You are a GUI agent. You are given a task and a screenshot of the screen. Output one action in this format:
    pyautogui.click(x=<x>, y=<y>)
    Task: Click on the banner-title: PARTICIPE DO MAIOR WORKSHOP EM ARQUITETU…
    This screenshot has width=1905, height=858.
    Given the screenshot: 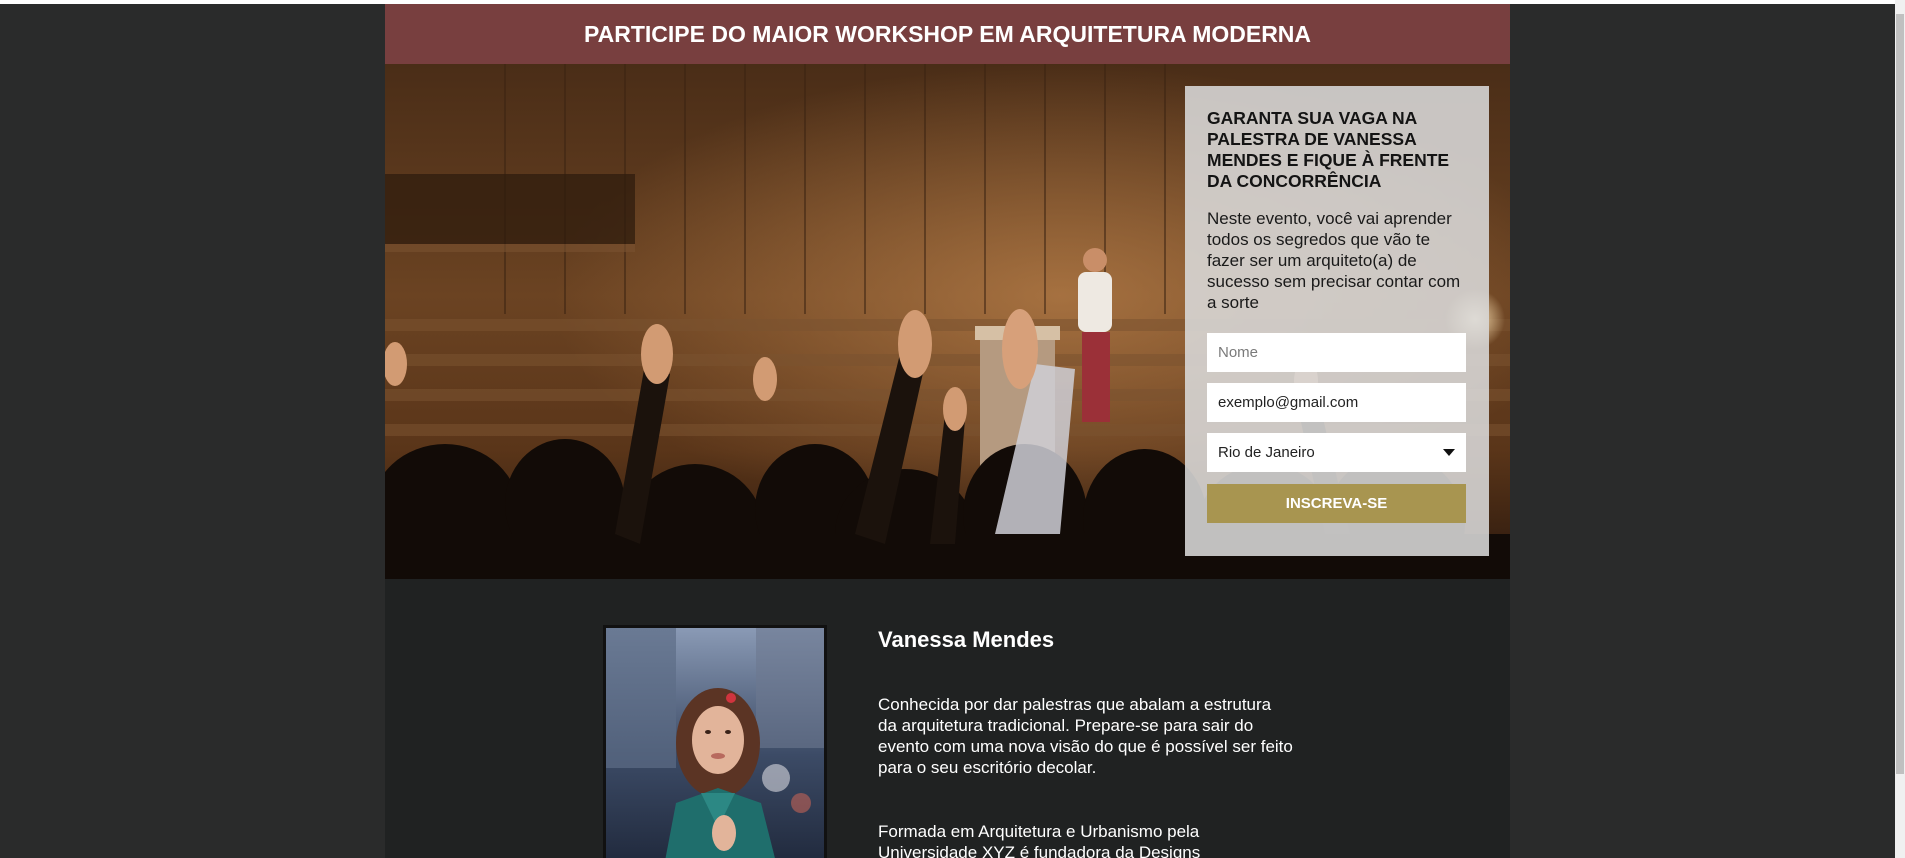 What is the action you would take?
    pyautogui.click(x=947, y=33)
    